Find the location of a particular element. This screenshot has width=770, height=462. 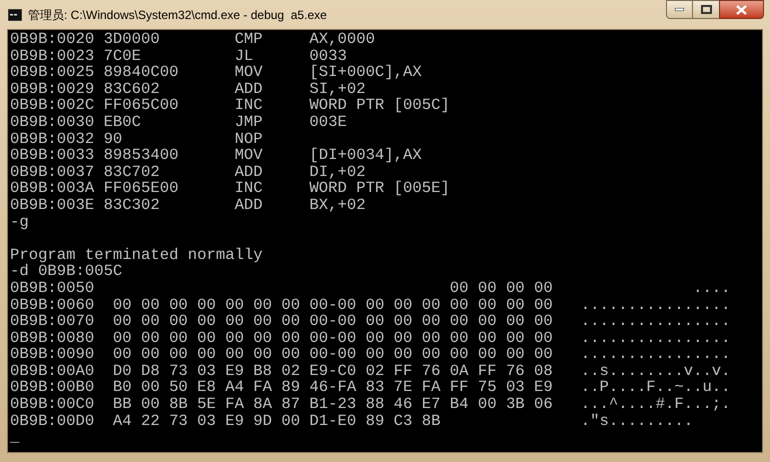

machine-code: 89840C00 is located at coordinates (142, 72).